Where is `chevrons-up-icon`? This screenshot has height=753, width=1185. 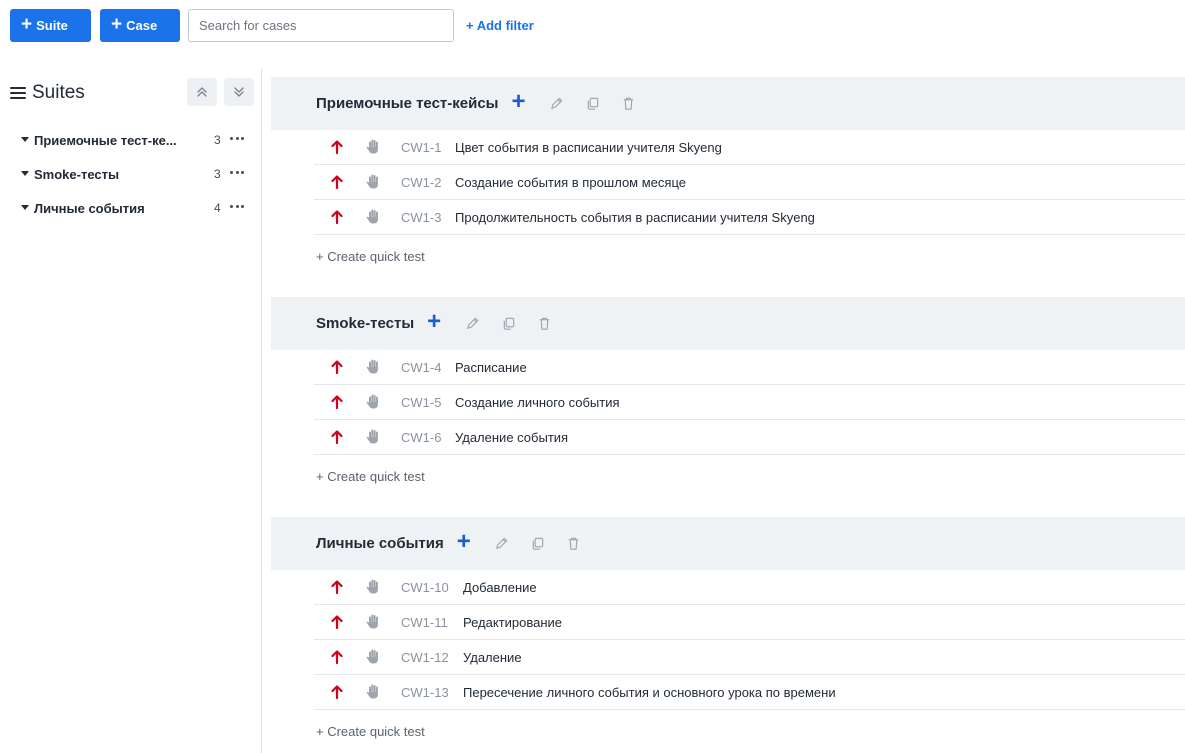
chevrons-up-icon is located at coordinates (202, 92).